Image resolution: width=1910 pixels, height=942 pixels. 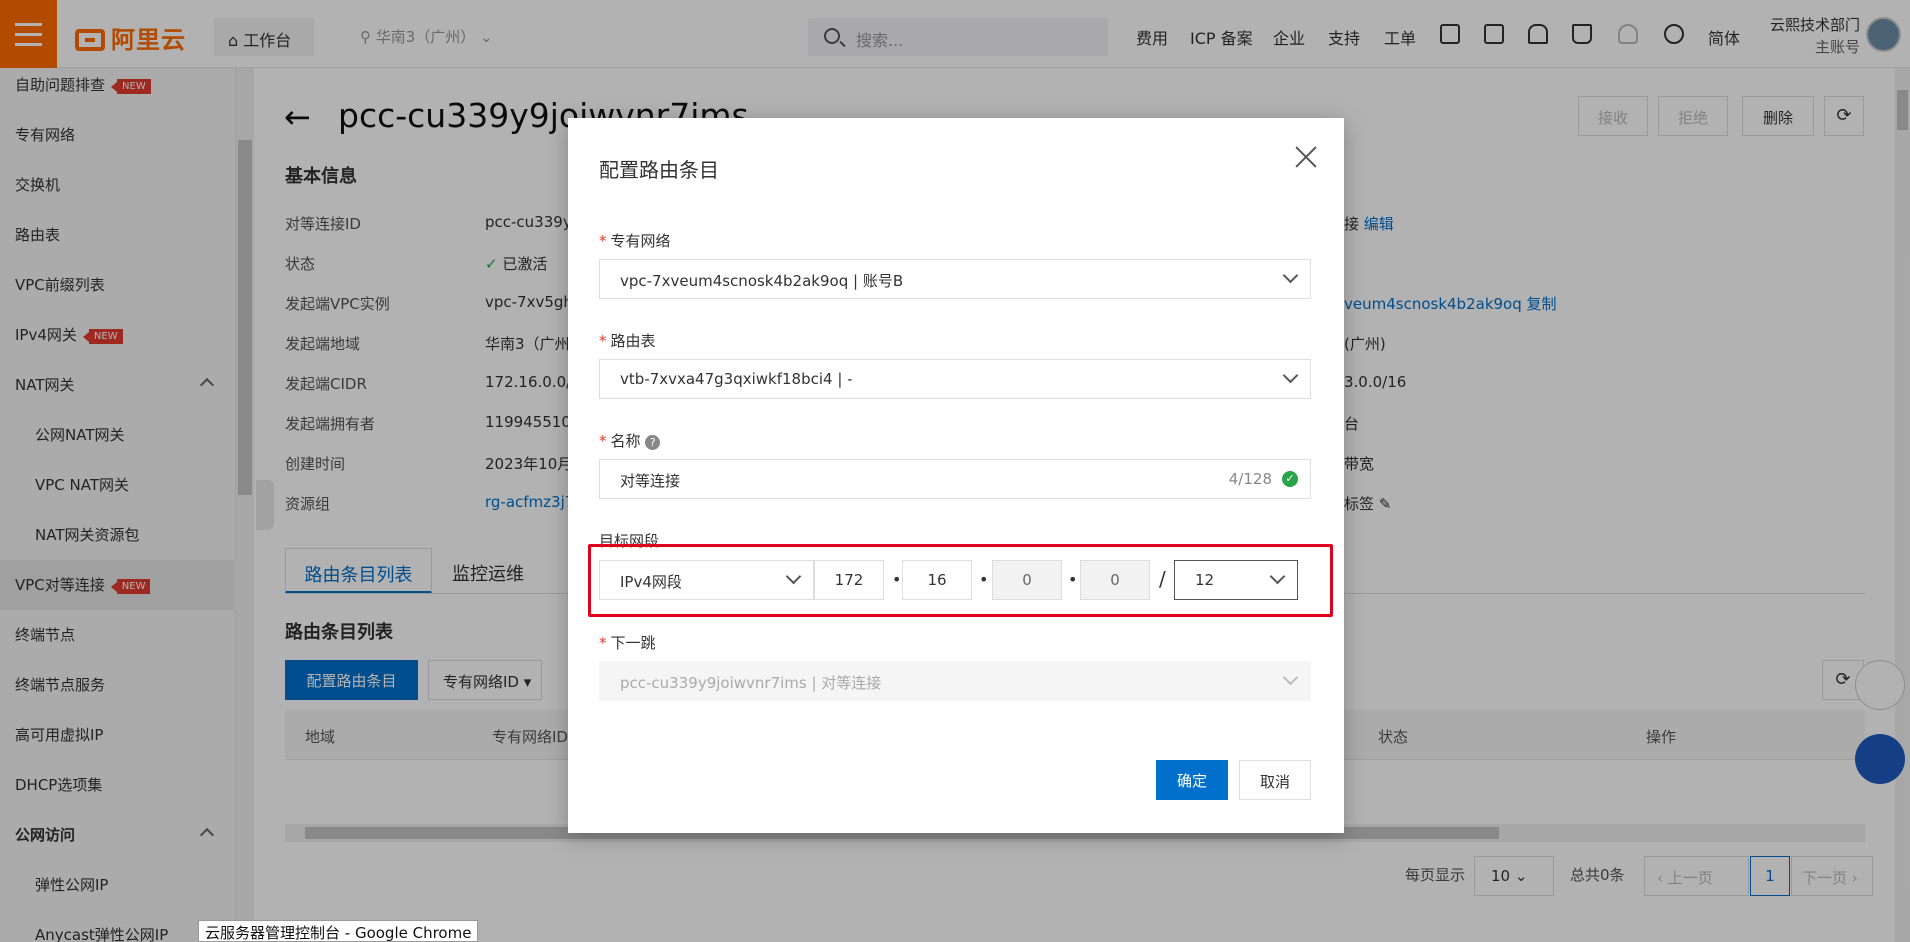 What do you see at coordinates (1192, 780) in the screenshot?
I see `confirm-button: 确定` at bounding box center [1192, 780].